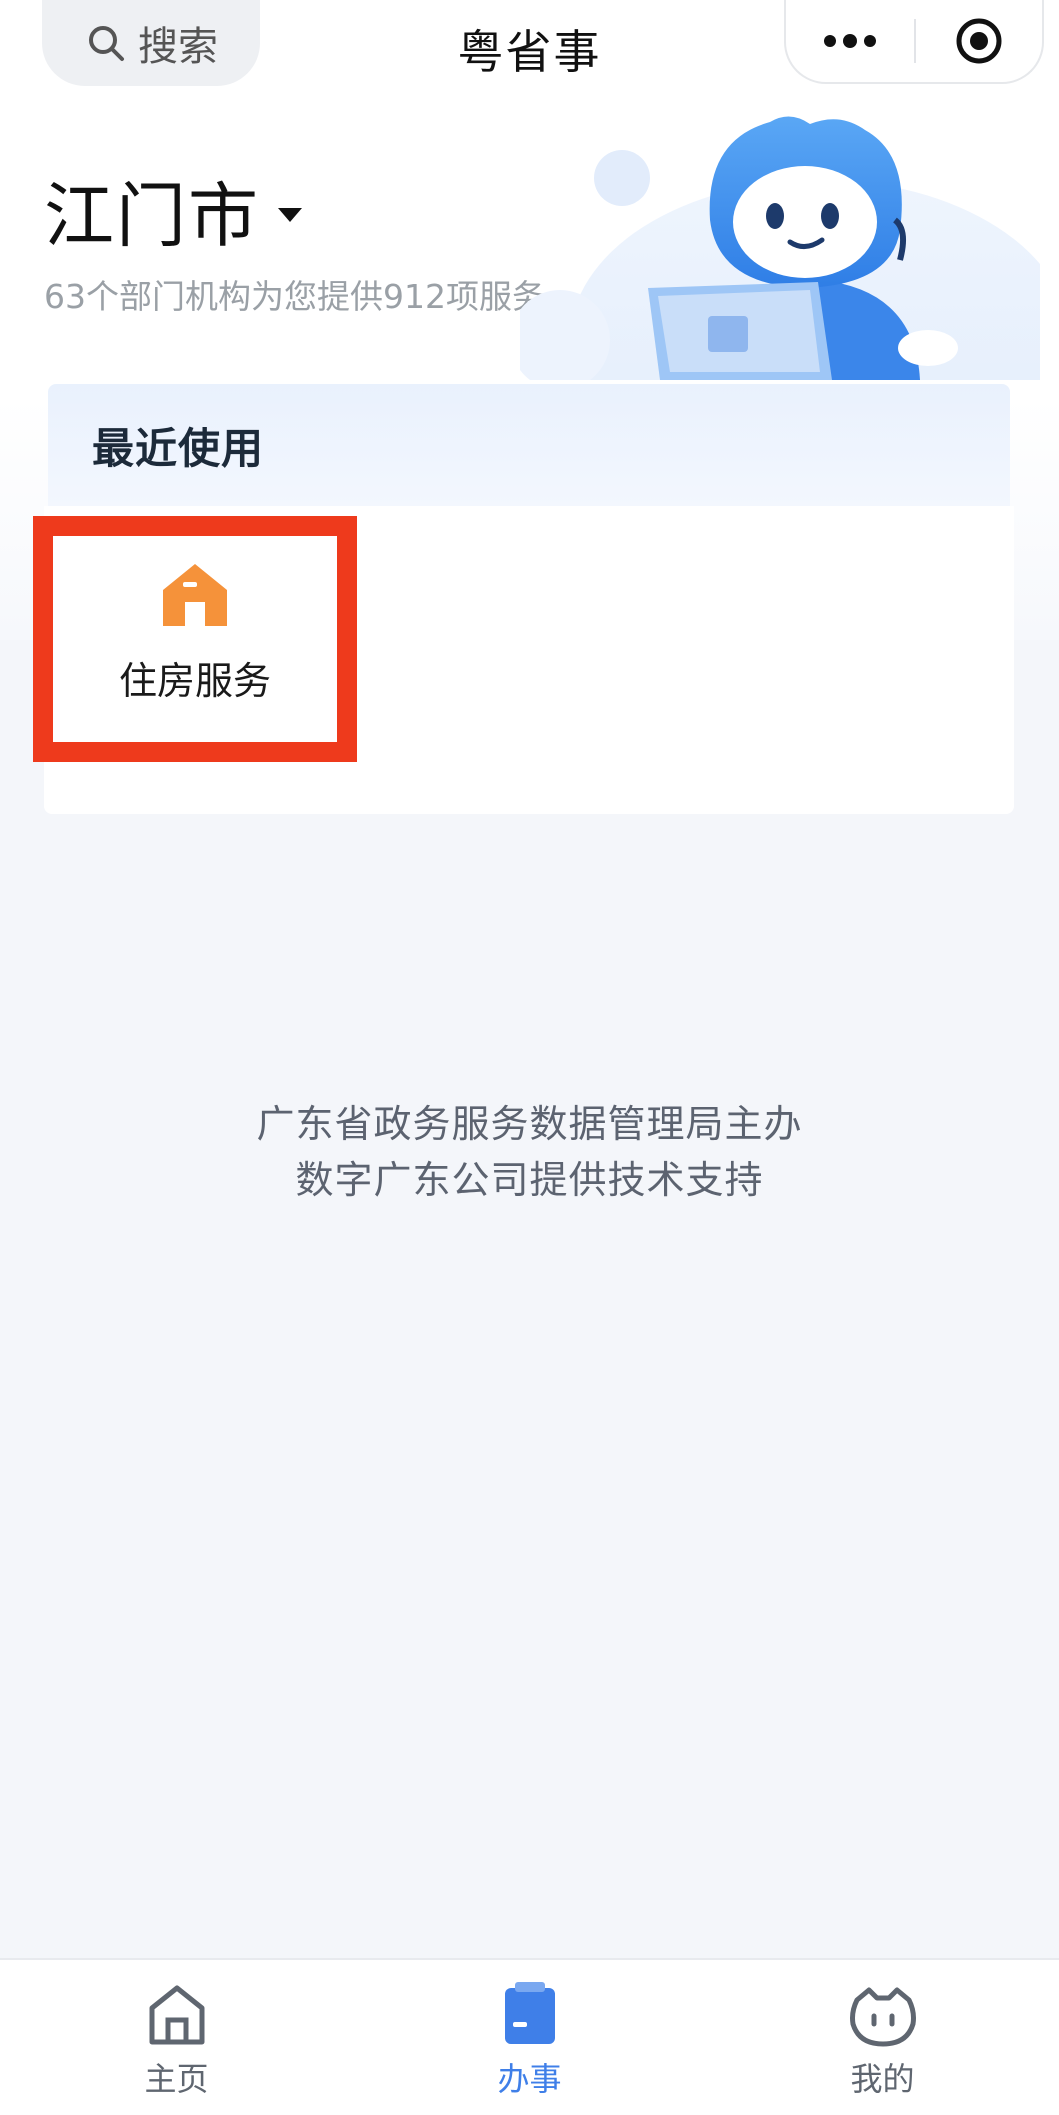 The width and height of the screenshot is (1059, 2115). I want to click on more-dots-icon, so click(850, 41).